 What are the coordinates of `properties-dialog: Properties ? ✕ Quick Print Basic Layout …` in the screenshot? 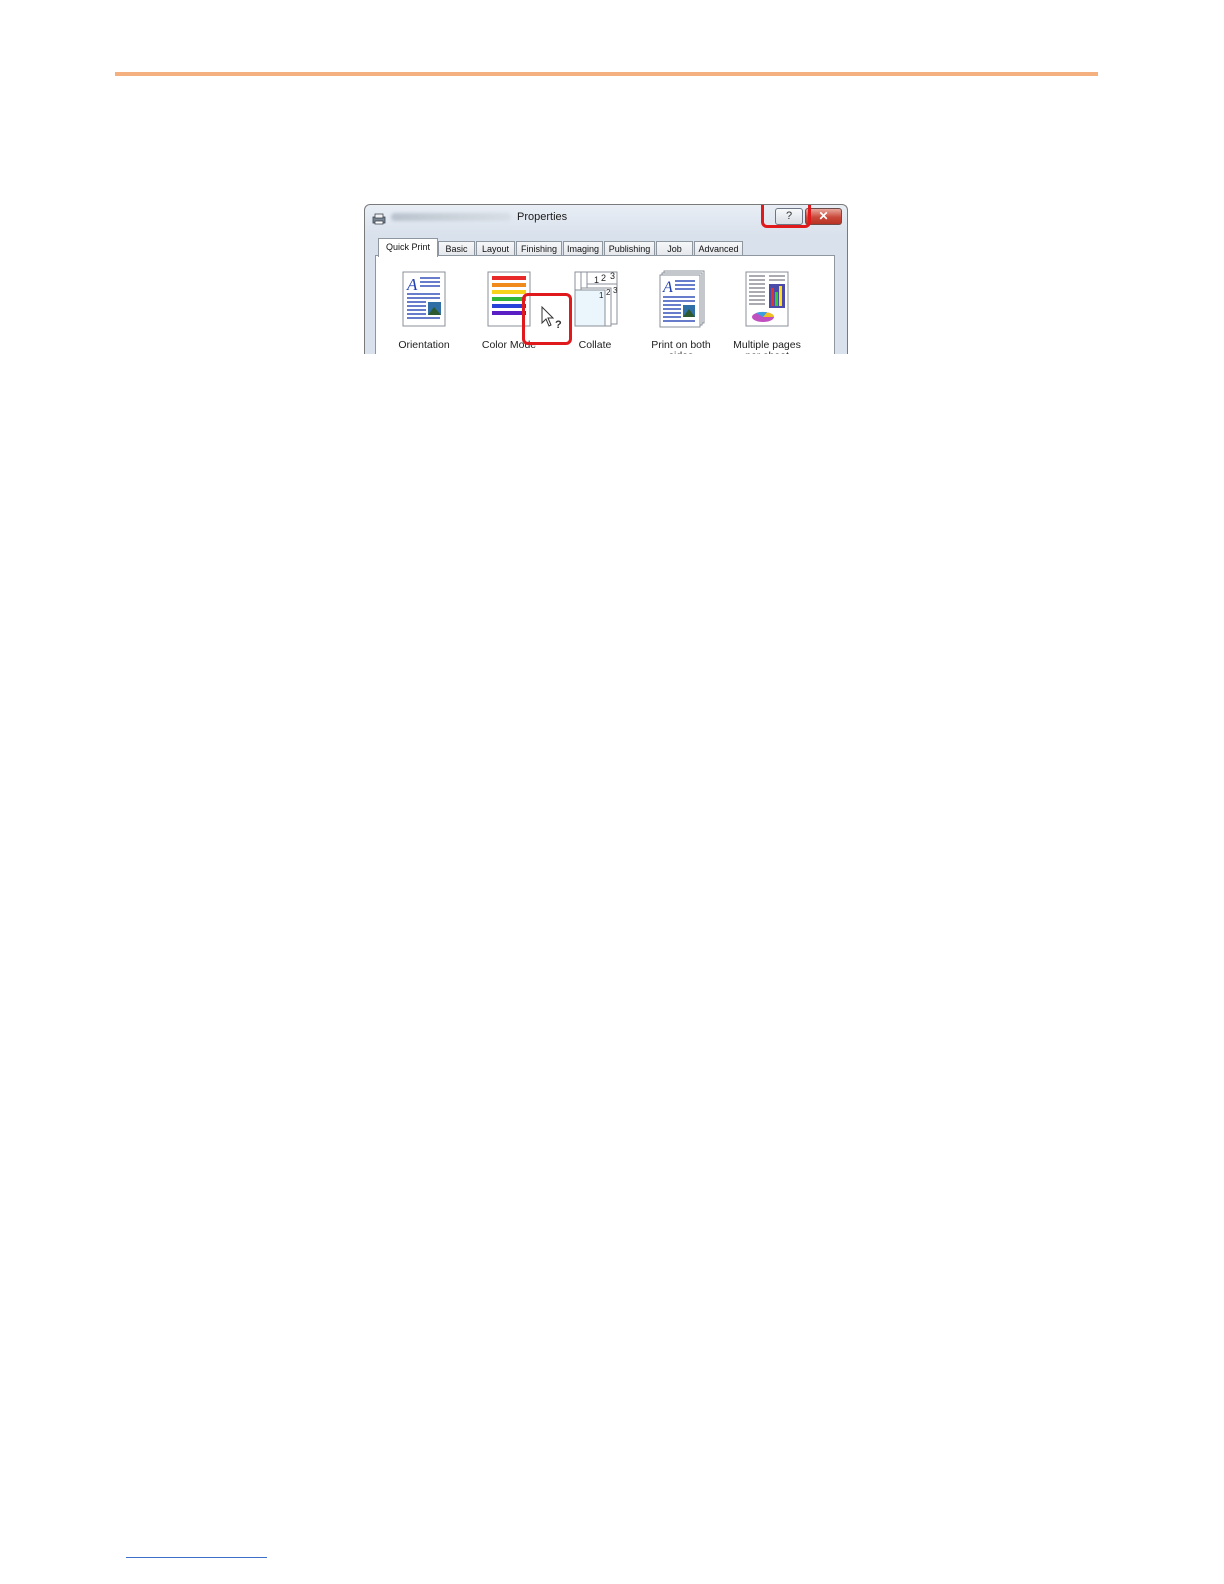 It's located at (606, 279).